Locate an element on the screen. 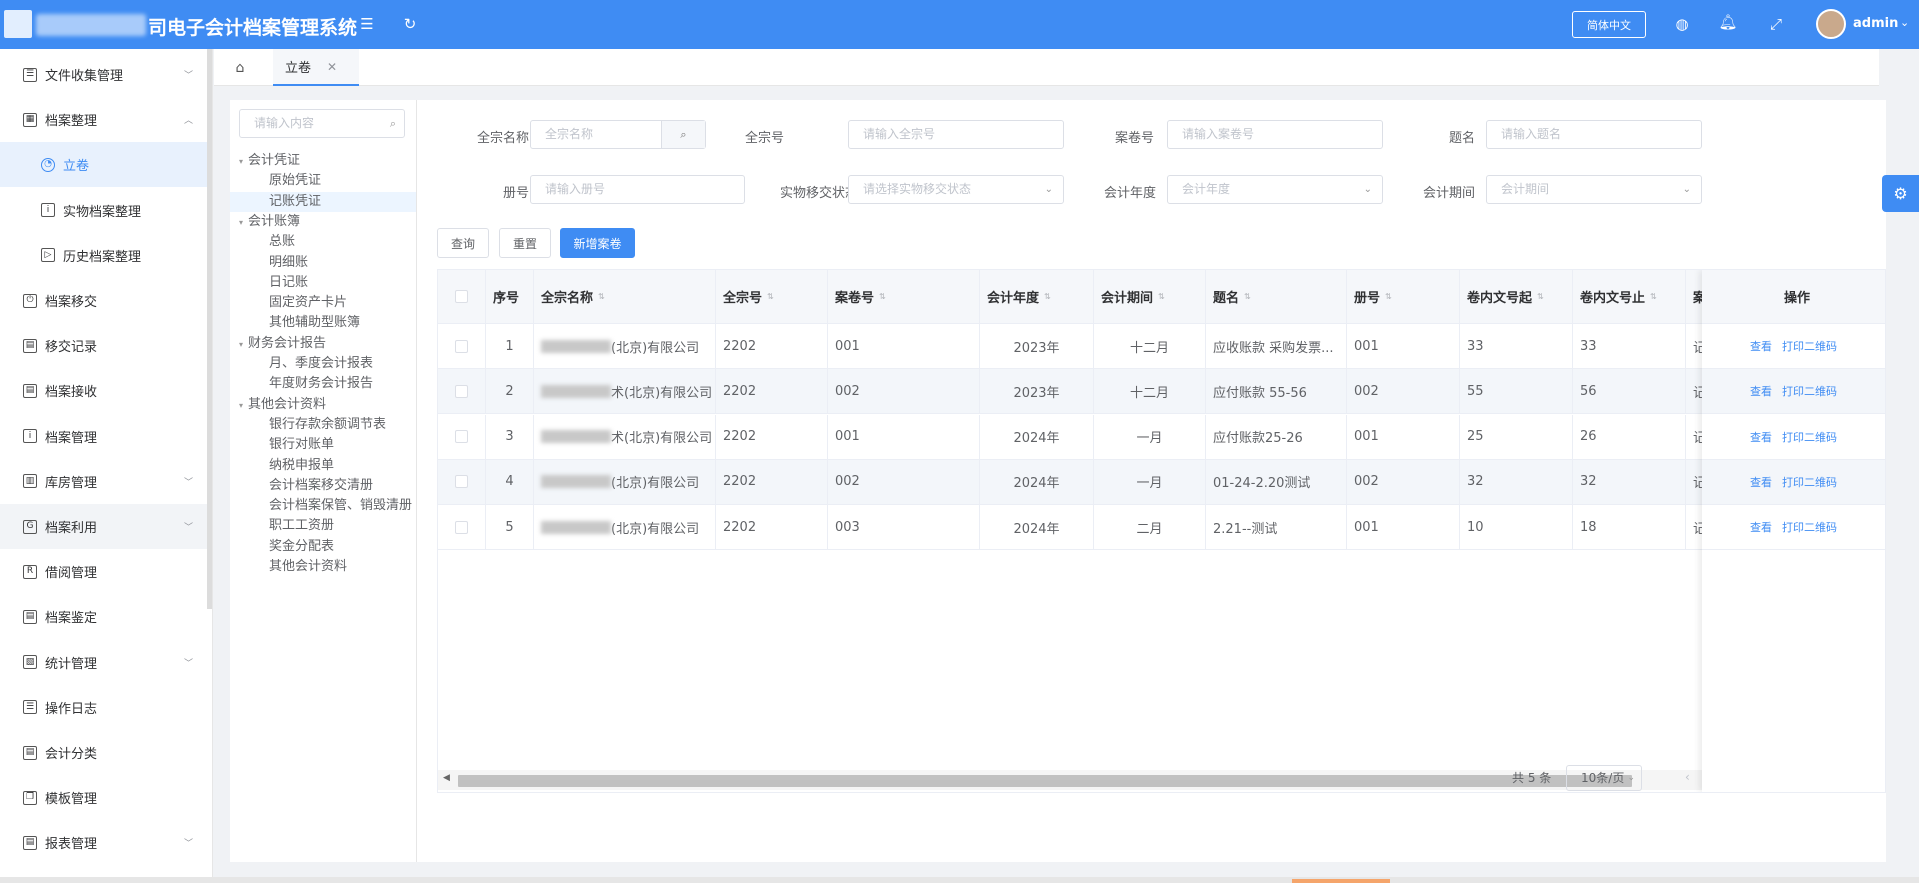 The width and height of the screenshot is (1919, 883). tree-leaf: 其他辅助型账簿 is located at coordinates (295, 323).